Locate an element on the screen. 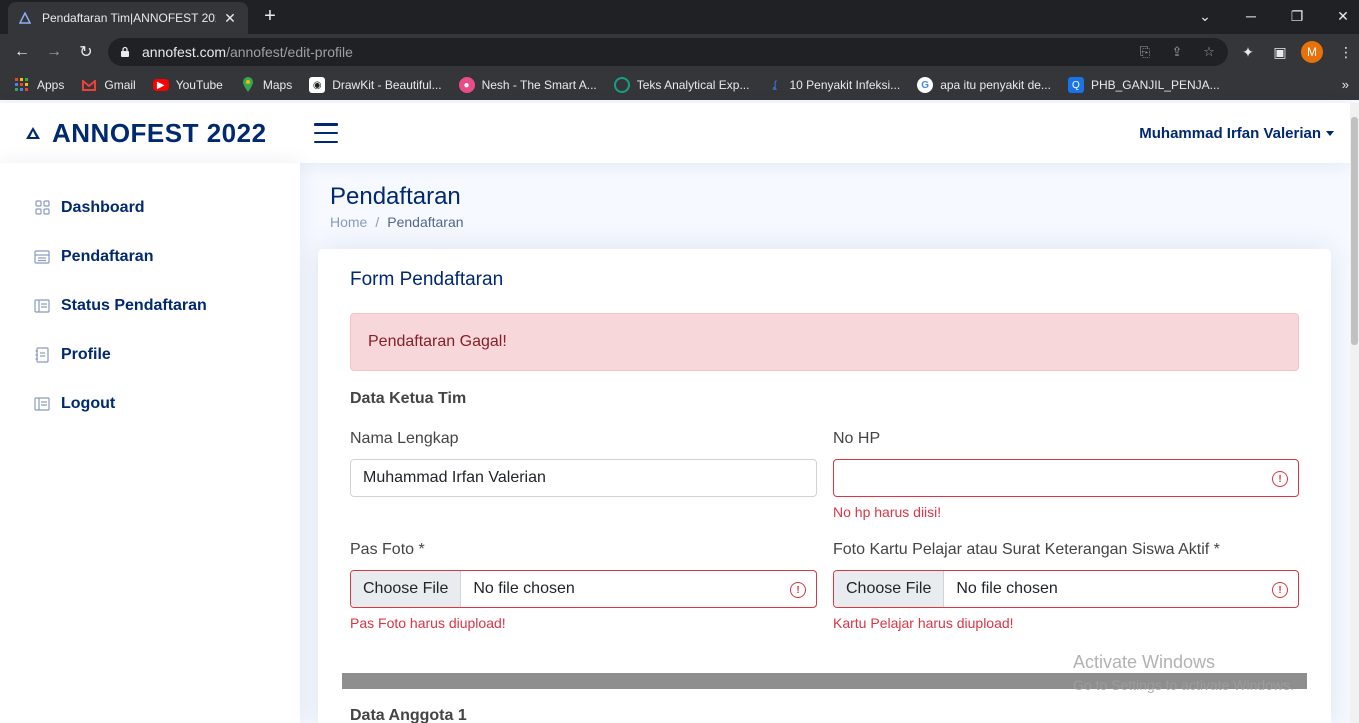 The width and height of the screenshot is (1359, 723). breadcrumb: Home / Pendaftaran is located at coordinates (397, 222).